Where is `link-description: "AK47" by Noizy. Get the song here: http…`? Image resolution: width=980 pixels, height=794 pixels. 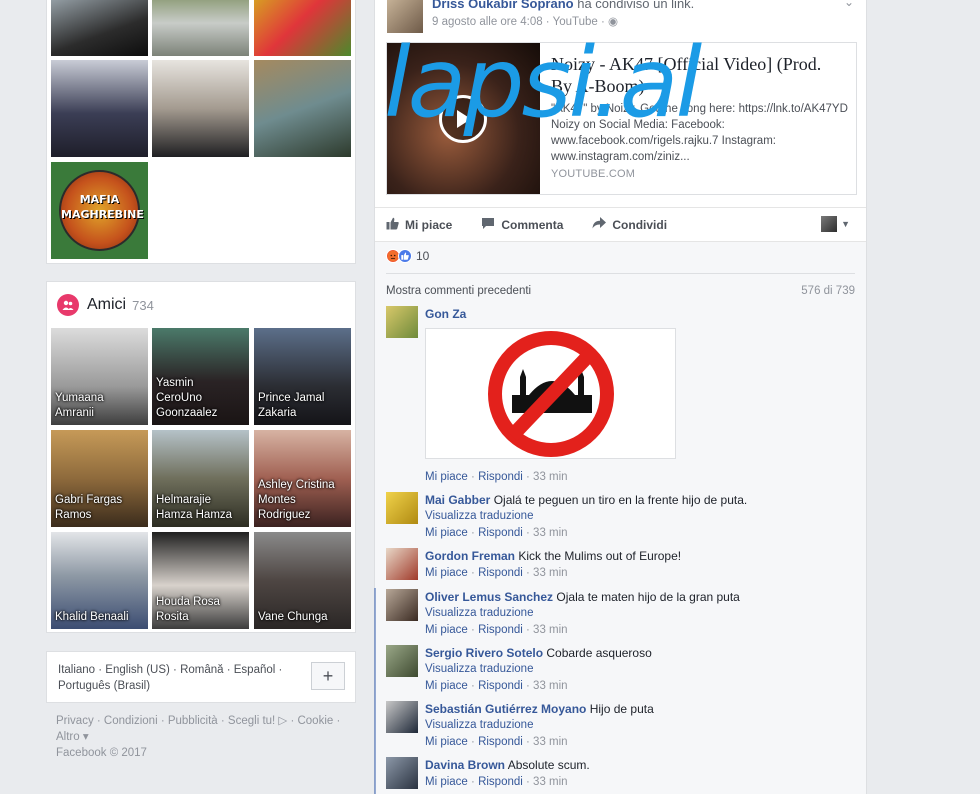
link-description: "AK47" by Noizy. Get the song here: http… is located at coordinates (699, 133).